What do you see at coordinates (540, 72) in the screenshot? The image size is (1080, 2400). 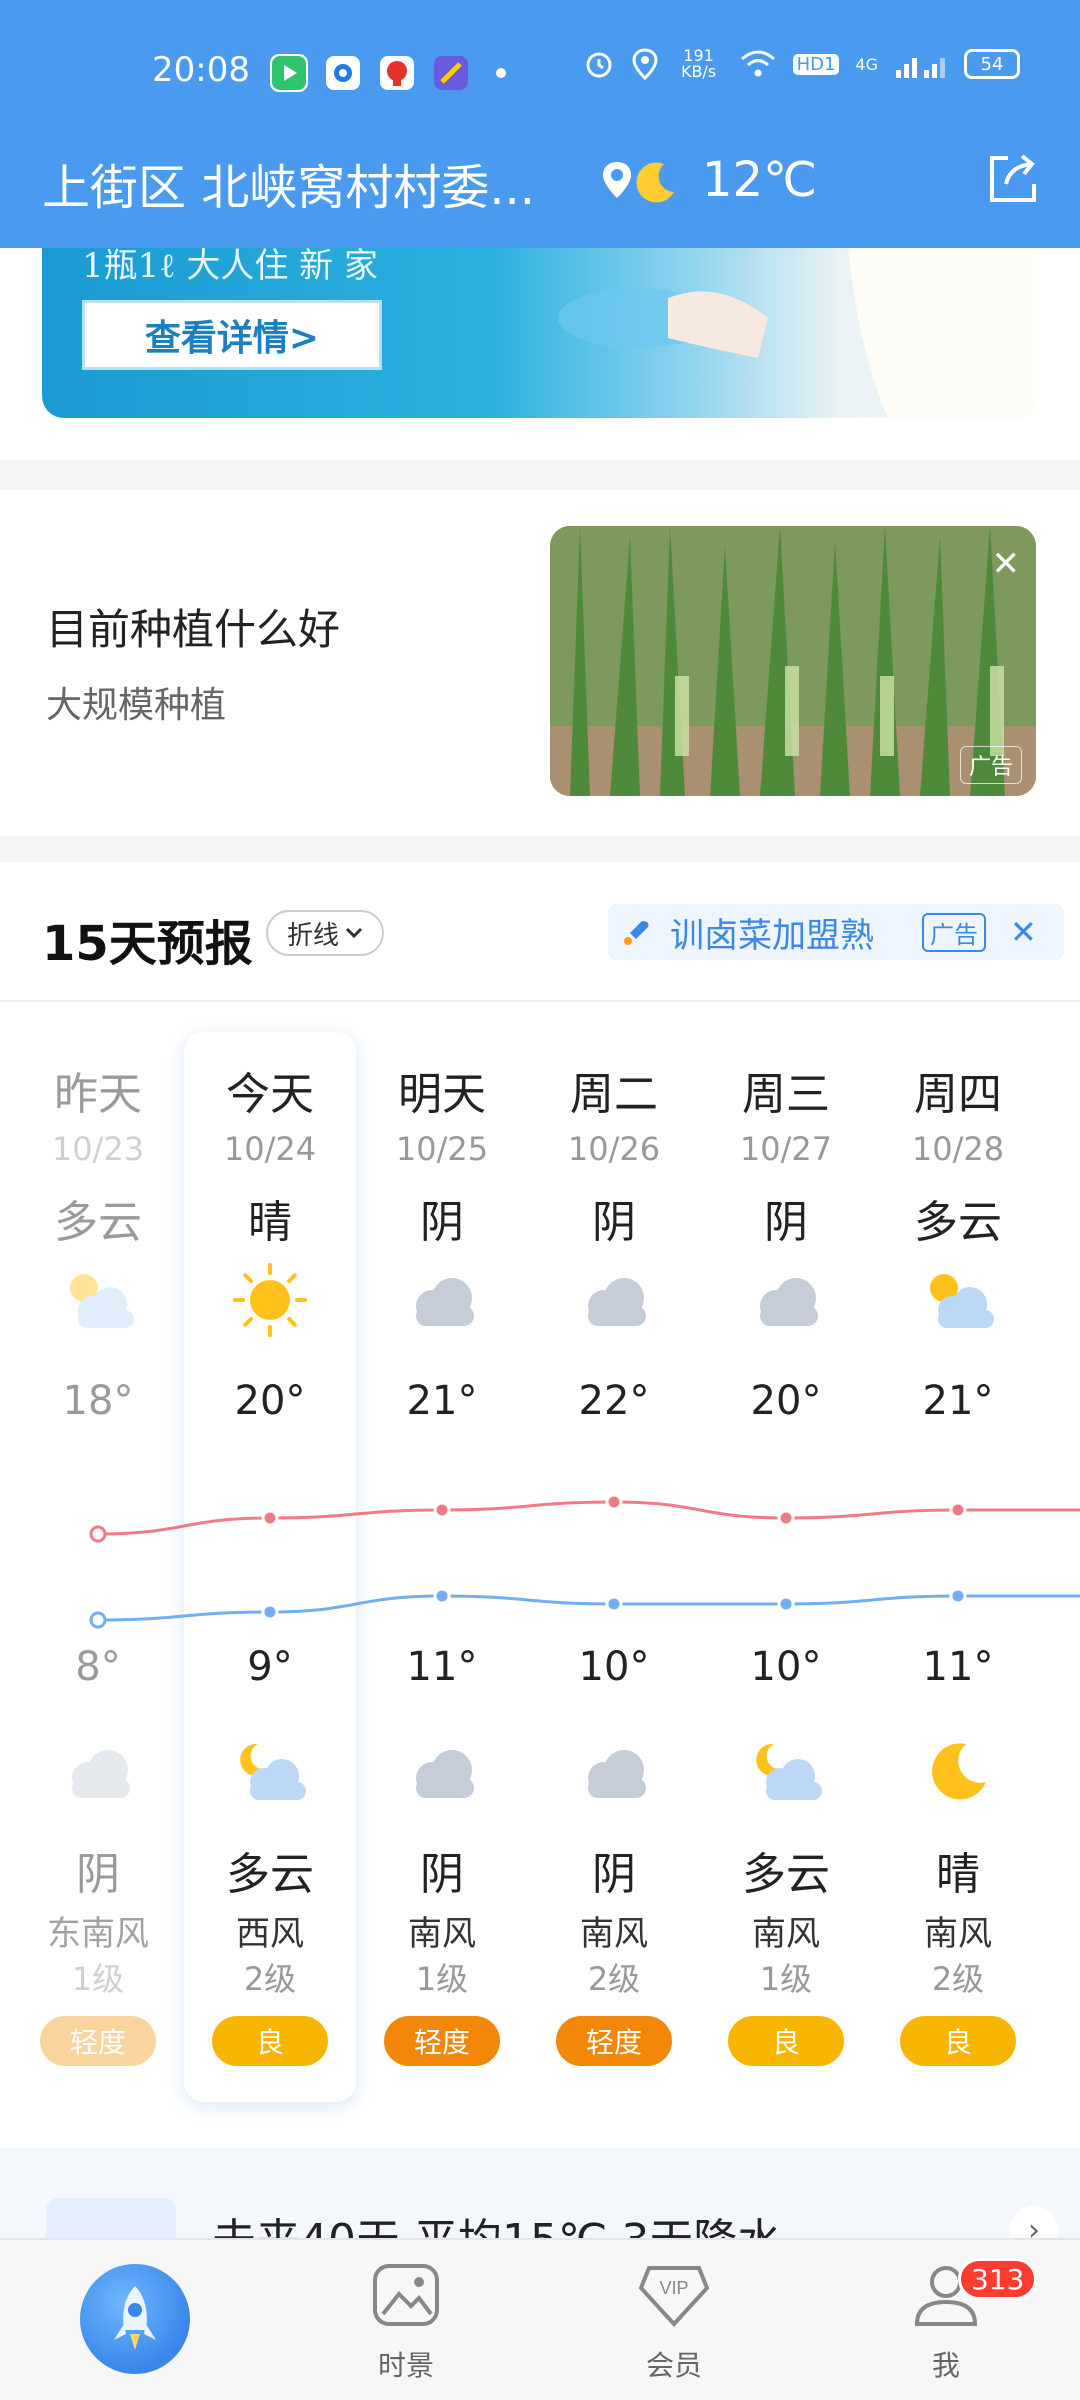 I see `status-bar: 20:08 191 KB/s HD1 4G 54` at bounding box center [540, 72].